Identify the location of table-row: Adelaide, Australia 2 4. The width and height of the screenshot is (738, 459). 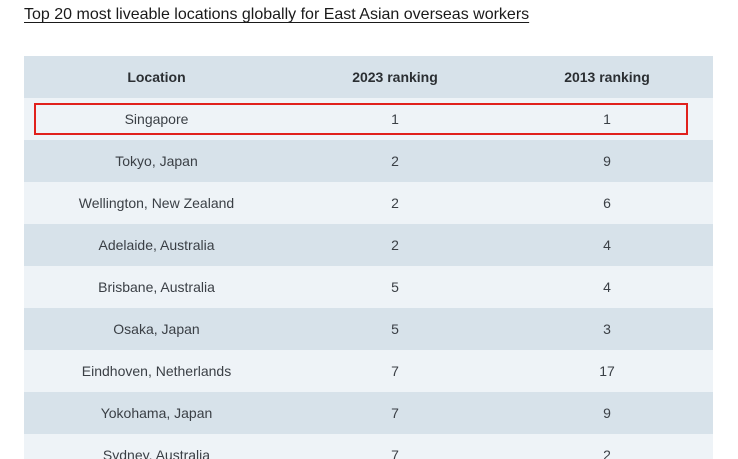
(368, 245).